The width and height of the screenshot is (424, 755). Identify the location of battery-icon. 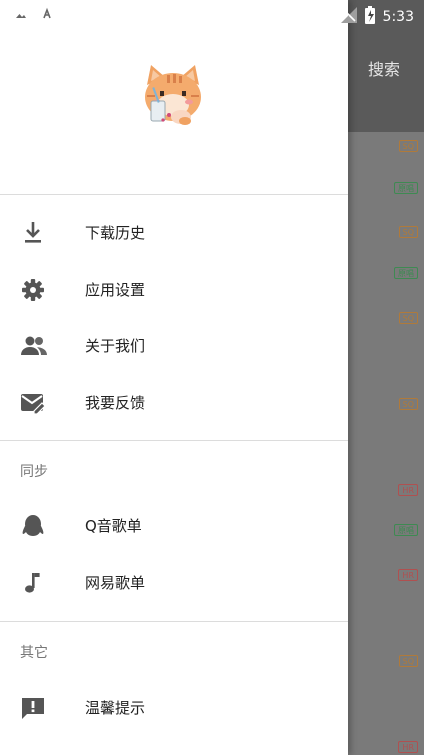
(369, 17).